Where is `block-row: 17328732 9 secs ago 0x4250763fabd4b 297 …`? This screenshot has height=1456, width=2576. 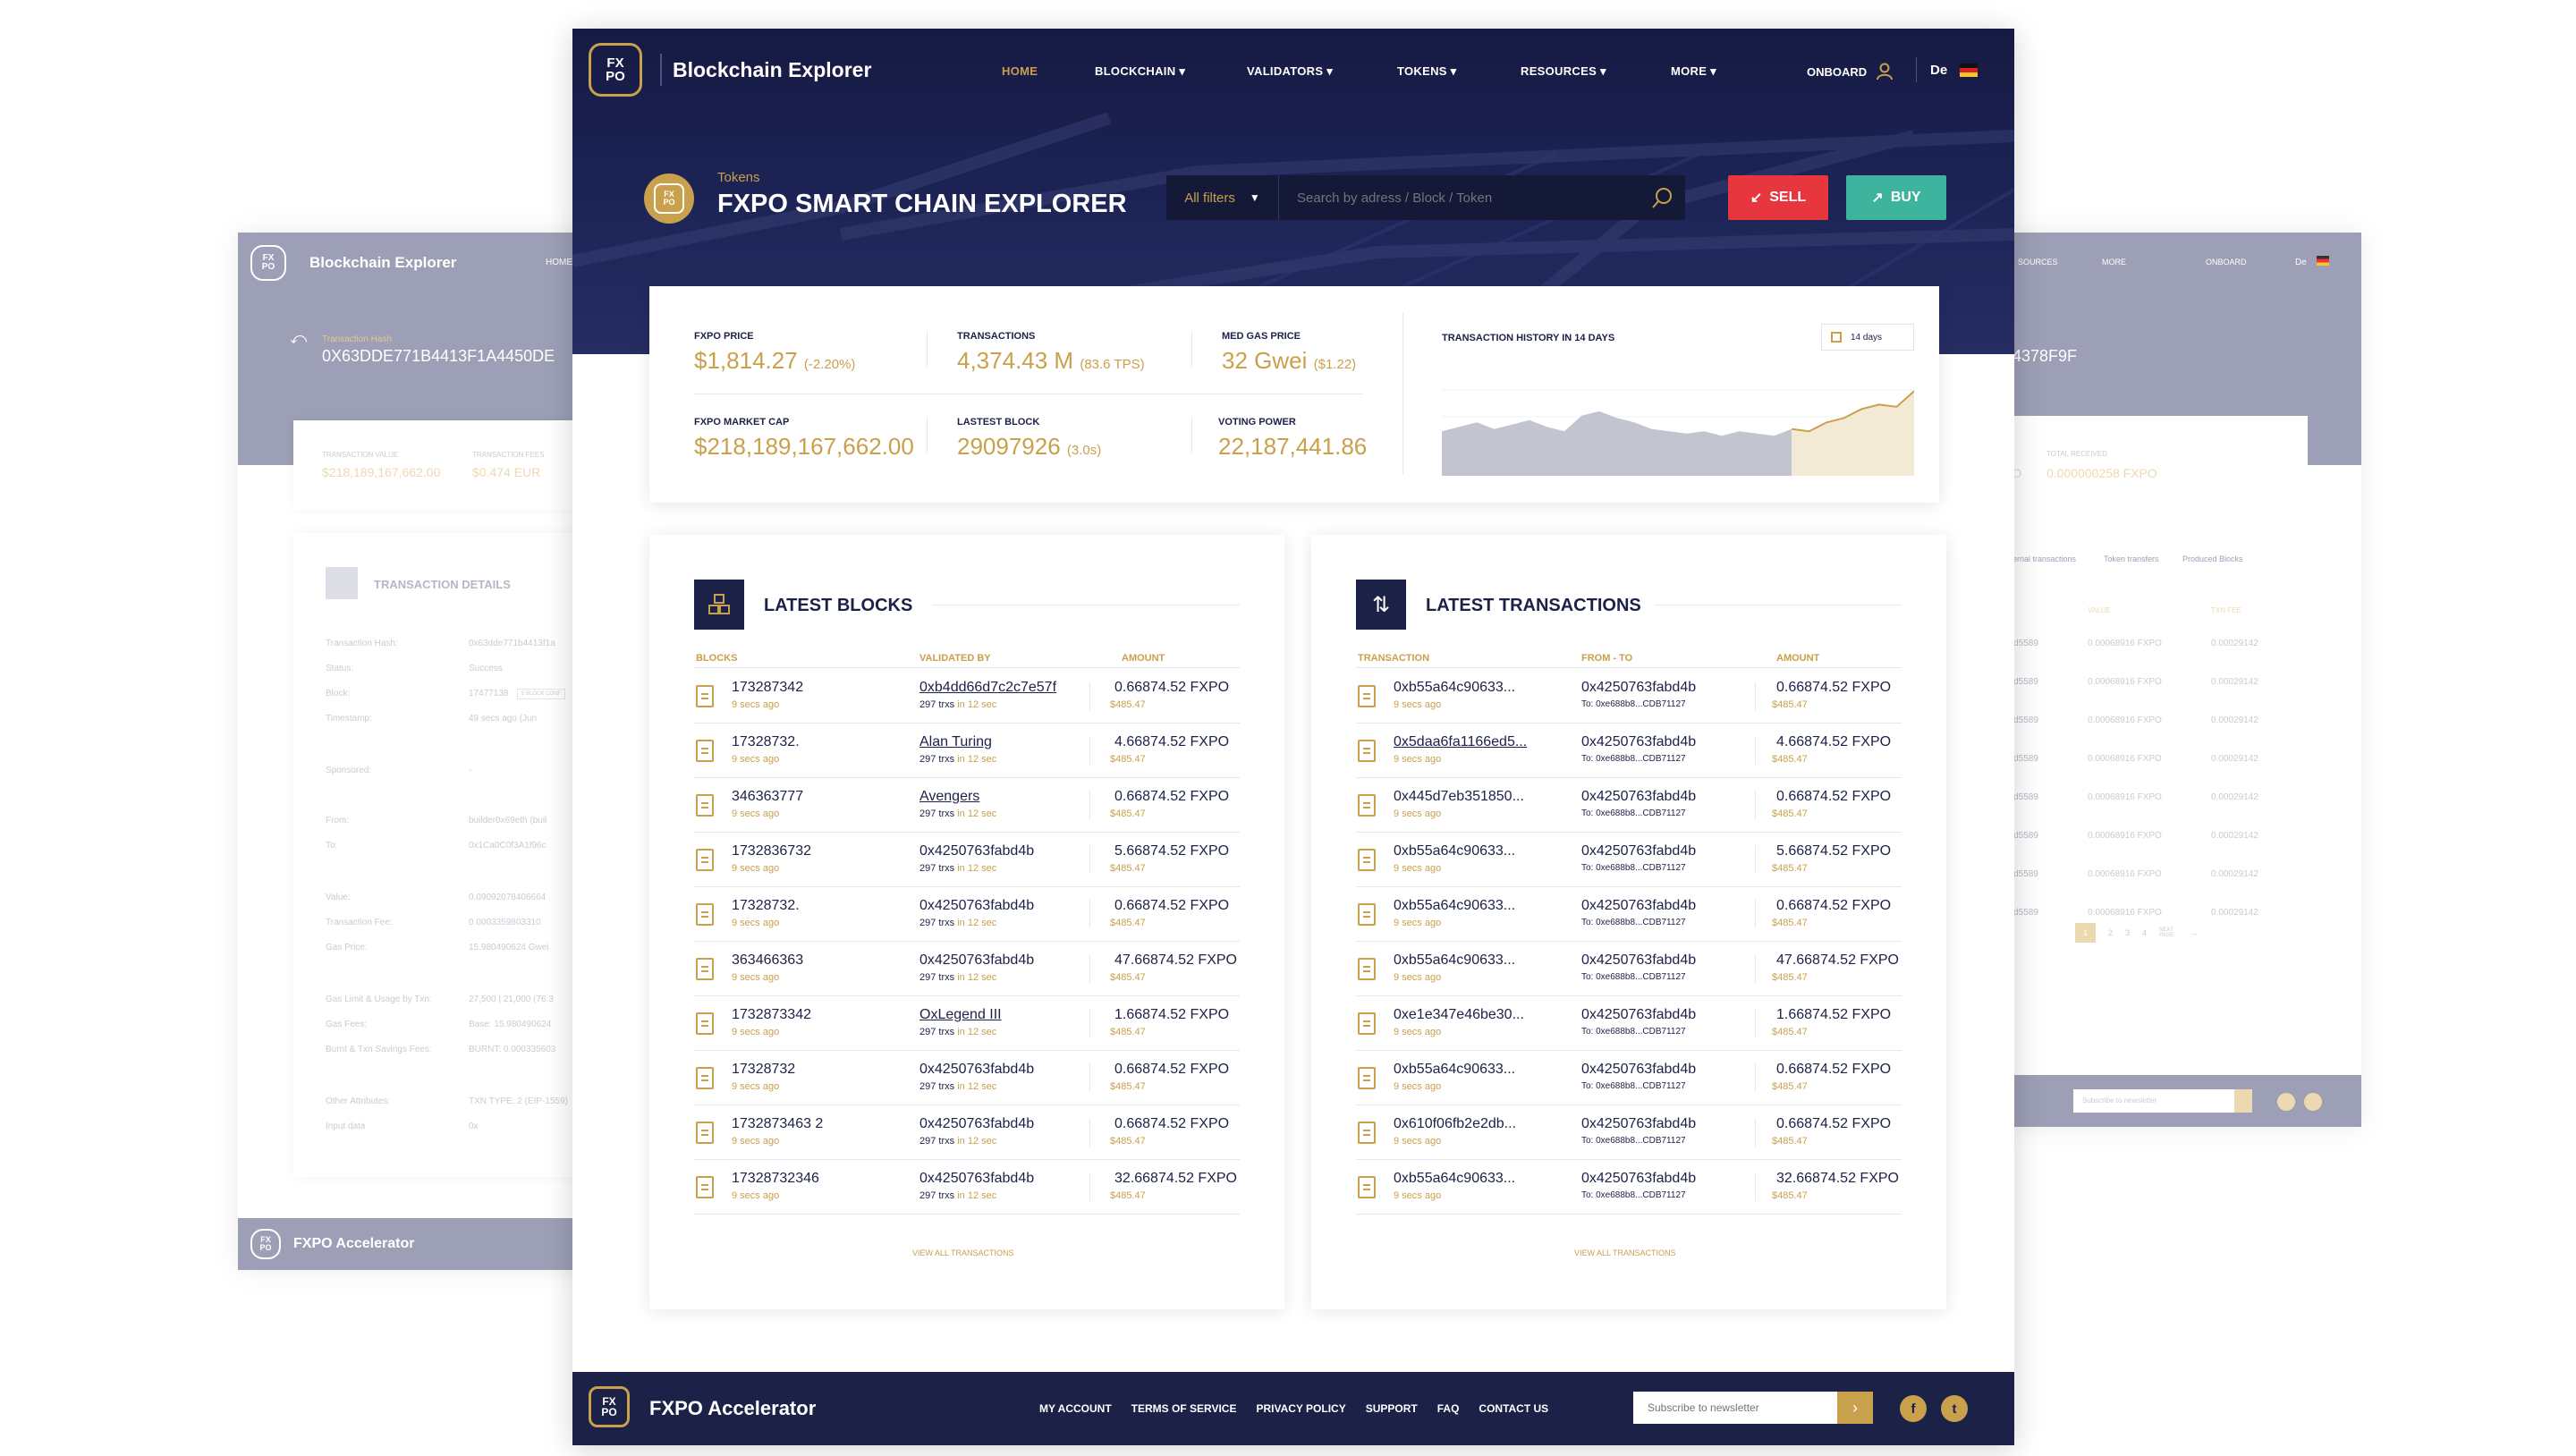 block-row: 17328732 9 secs ago 0x4250763fabd4b 297 … is located at coordinates (967, 1078).